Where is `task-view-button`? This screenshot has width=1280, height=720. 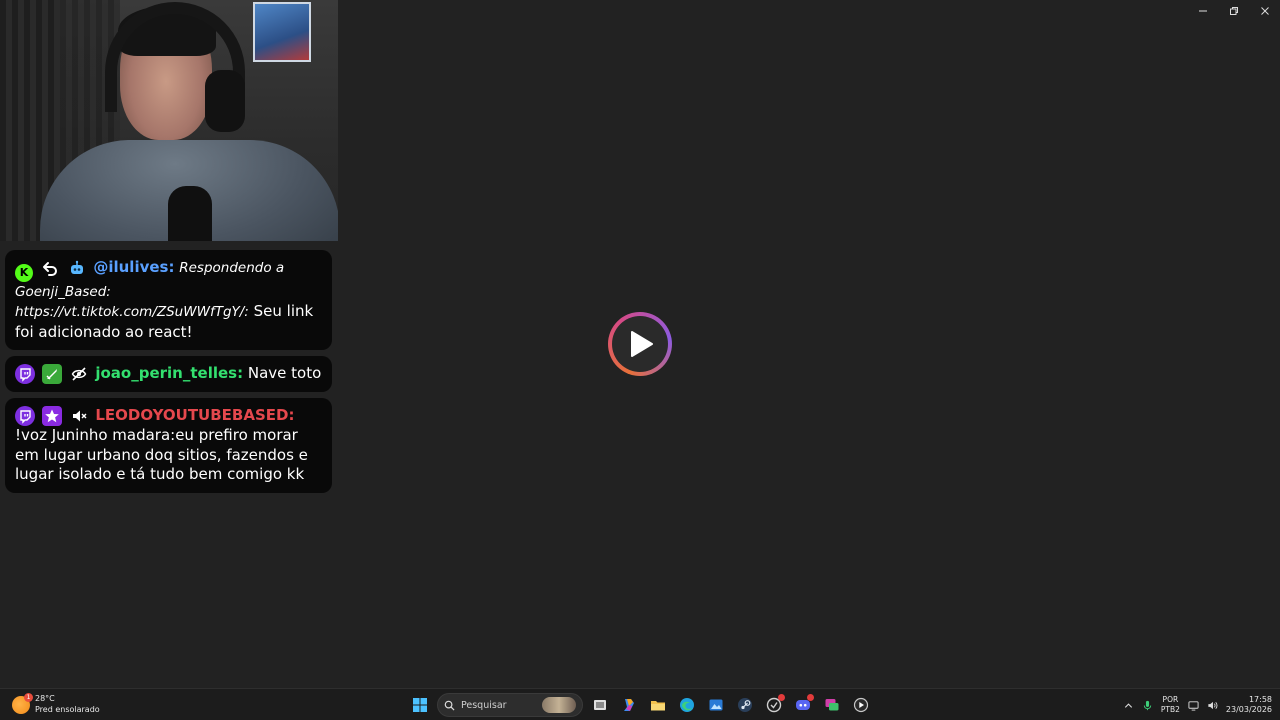 task-view-button is located at coordinates (600, 705).